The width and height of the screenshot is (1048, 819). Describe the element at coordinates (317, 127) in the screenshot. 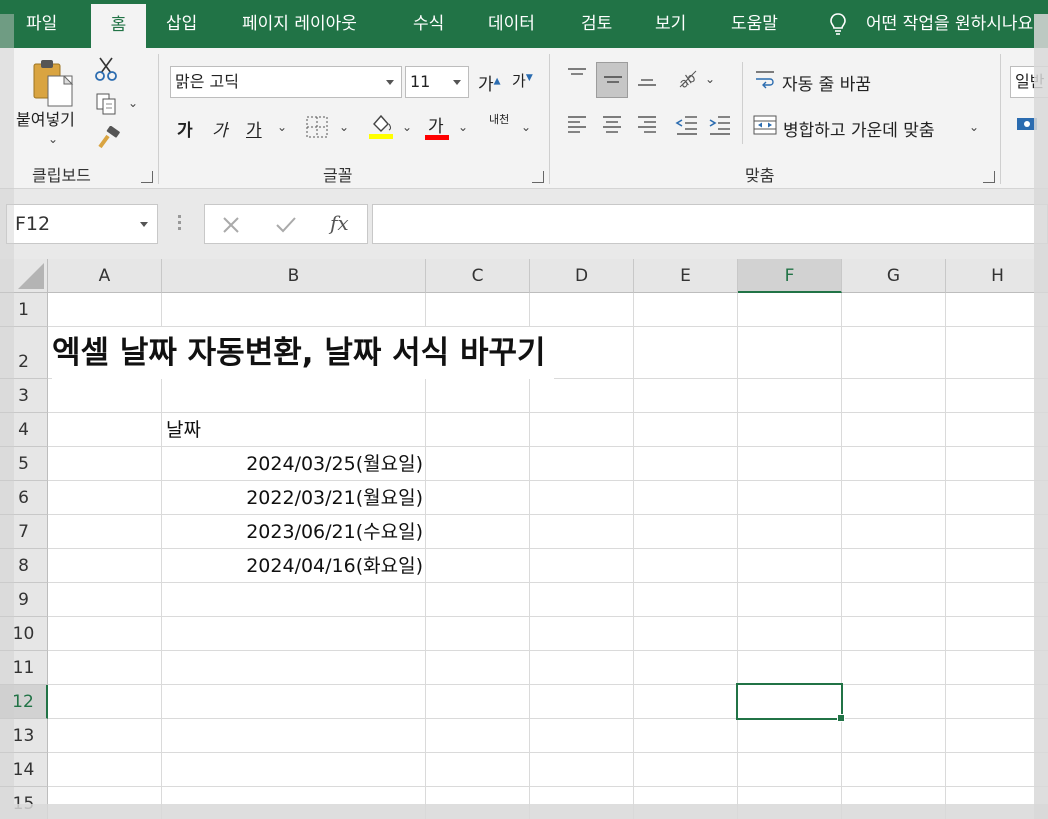

I see `borders-icon` at that location.